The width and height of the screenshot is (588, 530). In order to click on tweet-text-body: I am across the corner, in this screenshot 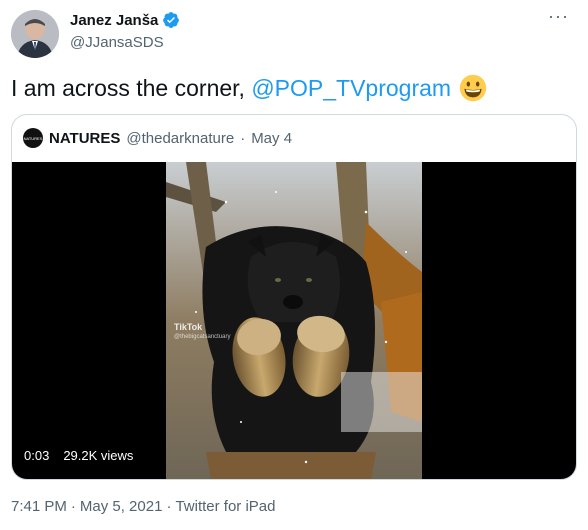, I will do `click(131, 88)`.